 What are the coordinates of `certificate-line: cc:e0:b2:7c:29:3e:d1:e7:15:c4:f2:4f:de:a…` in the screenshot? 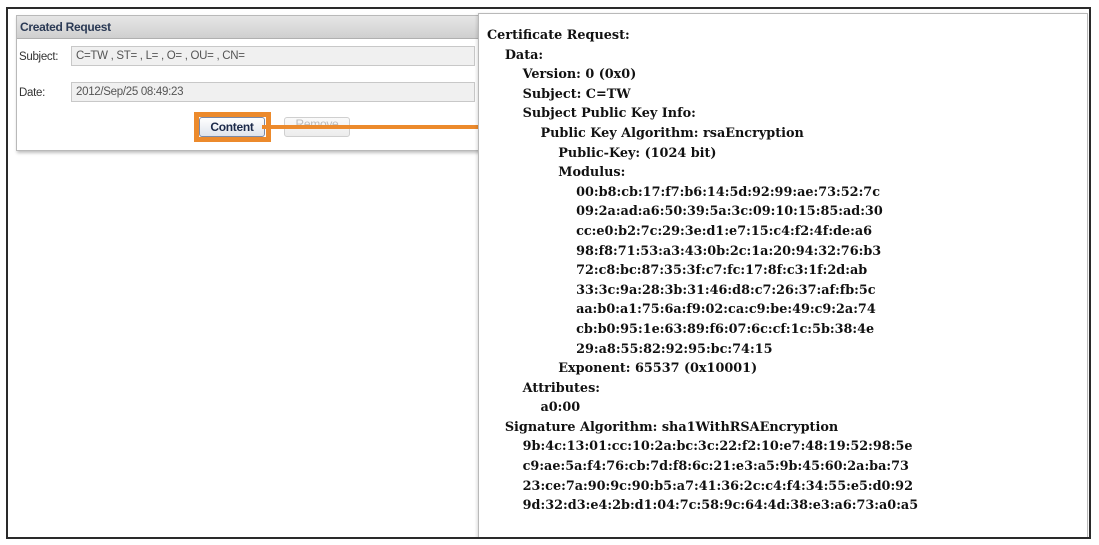 It's located at (724, 231).